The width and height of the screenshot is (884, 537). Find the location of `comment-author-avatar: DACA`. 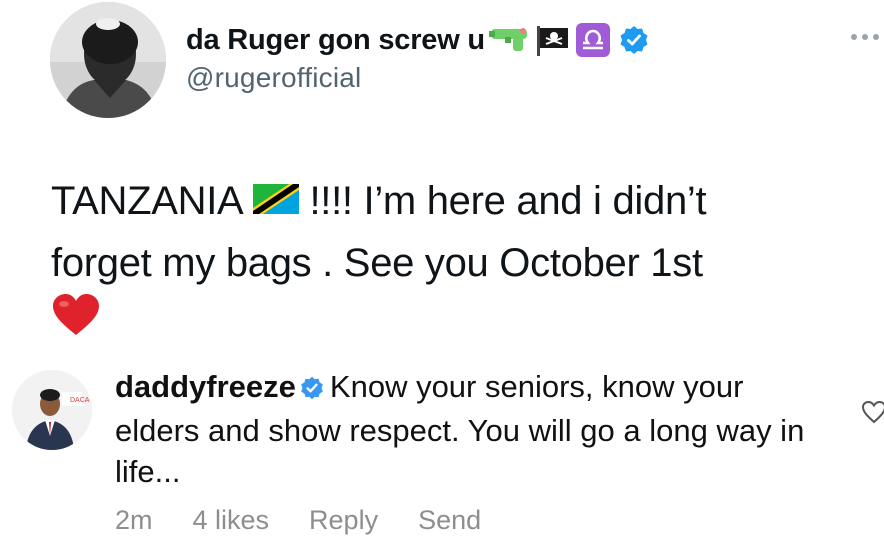

comment-author-avatar: DACA is located at coordinates (52, 410).